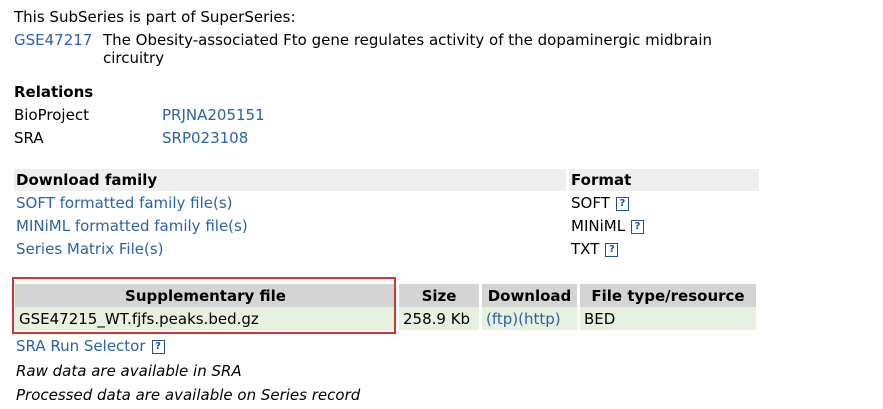  I want to click on download-cell: (ftp)(http), so click(529, 318).